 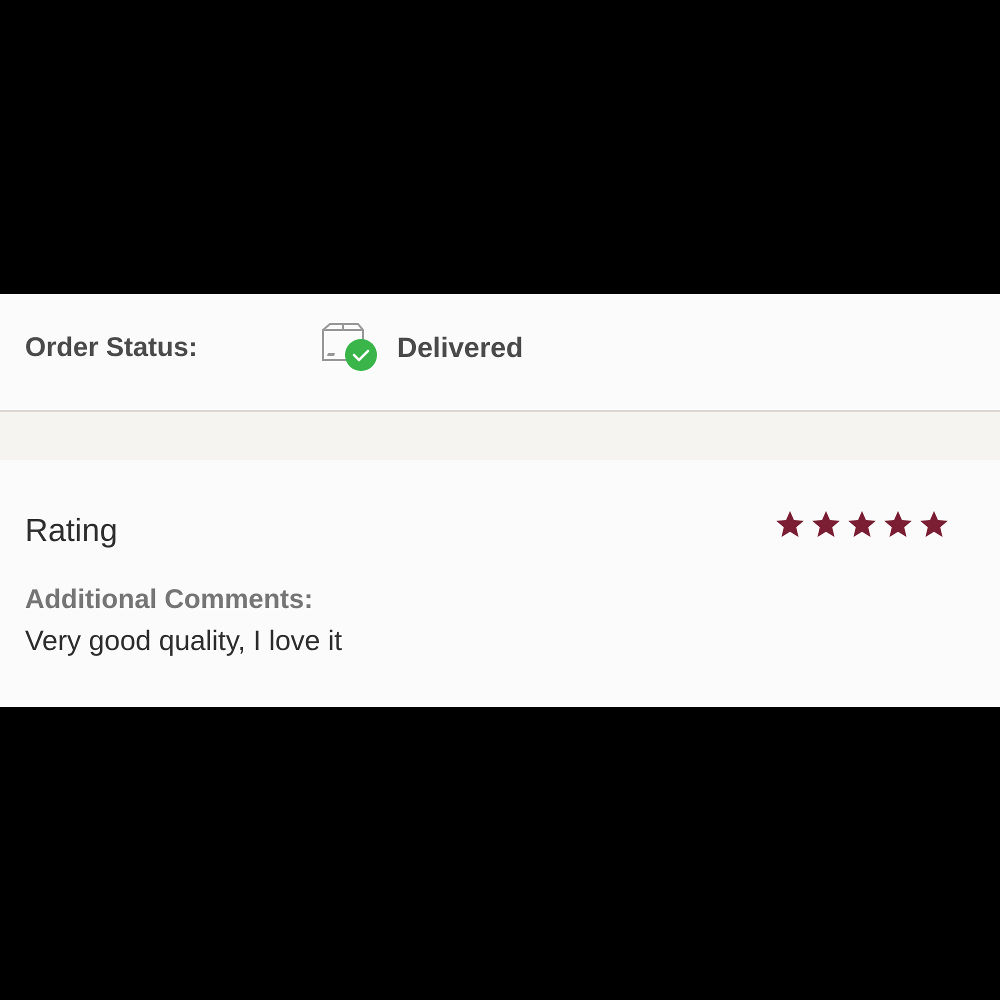 What do you see at coordinates (183, 641) in the screenshot?
I see `comment-text: Very good quality, I love it` at bounding box center [183, 641].